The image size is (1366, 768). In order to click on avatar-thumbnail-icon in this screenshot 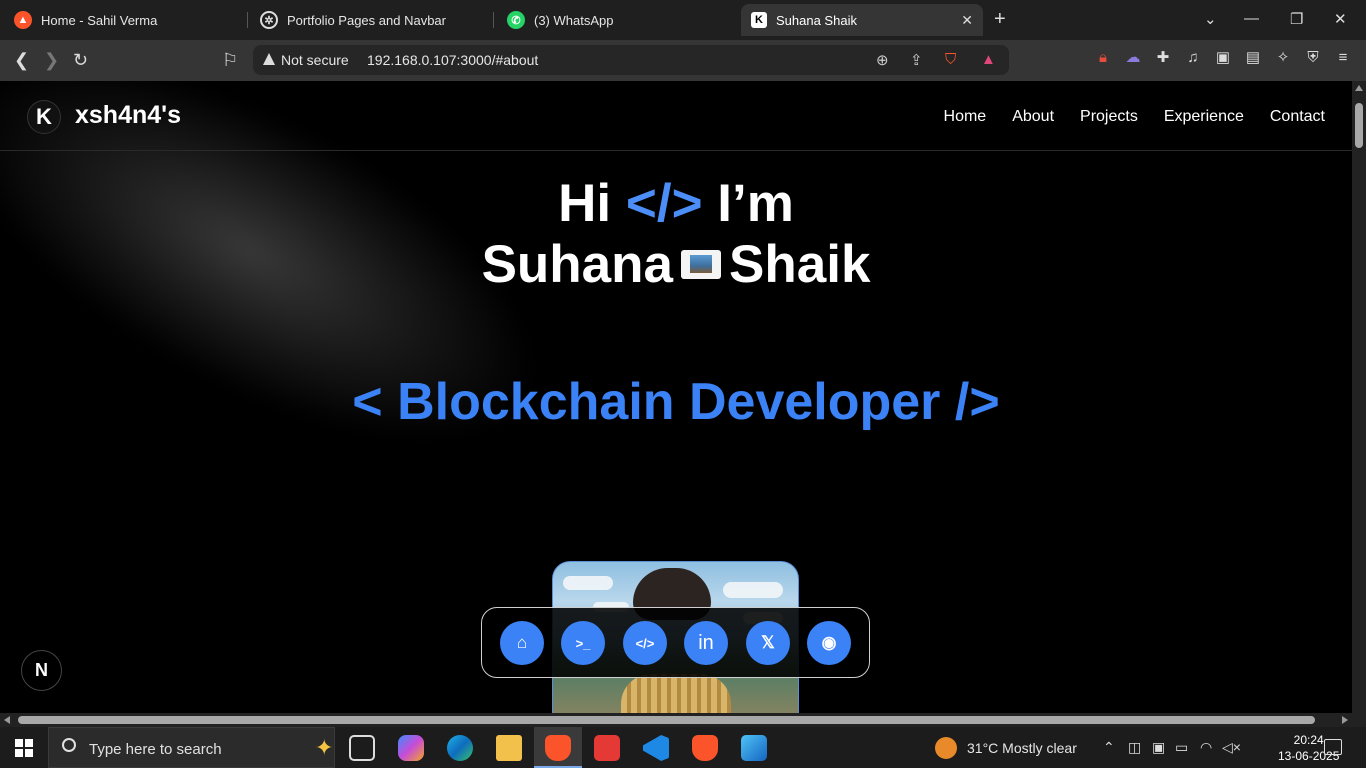, I will do `click(701, 264)`.